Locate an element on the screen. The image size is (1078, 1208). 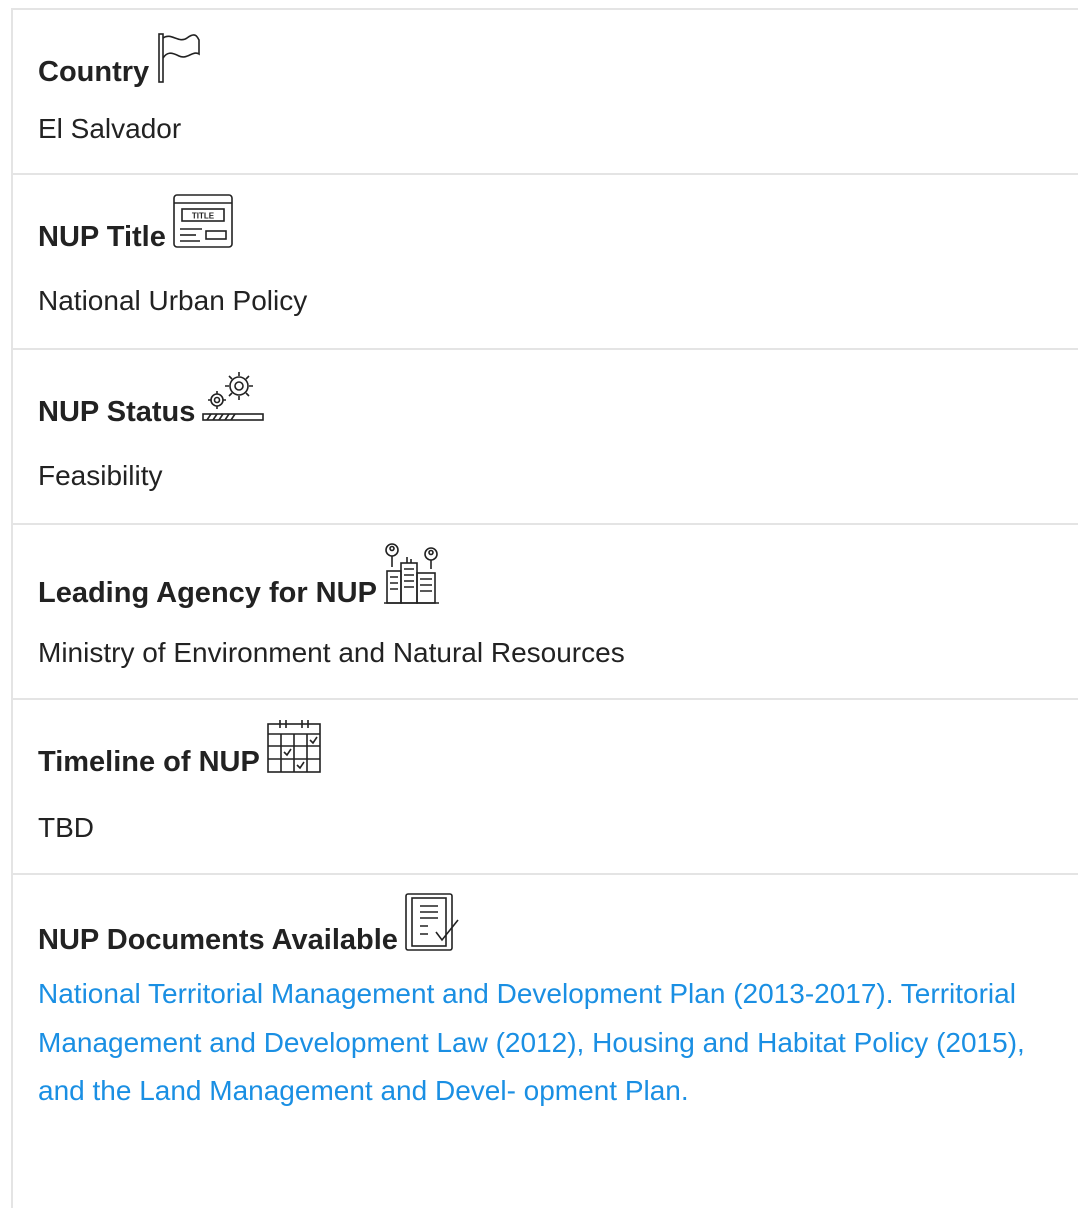
nup-title-value: National Urban Policy is located at coordinates (173, 300).